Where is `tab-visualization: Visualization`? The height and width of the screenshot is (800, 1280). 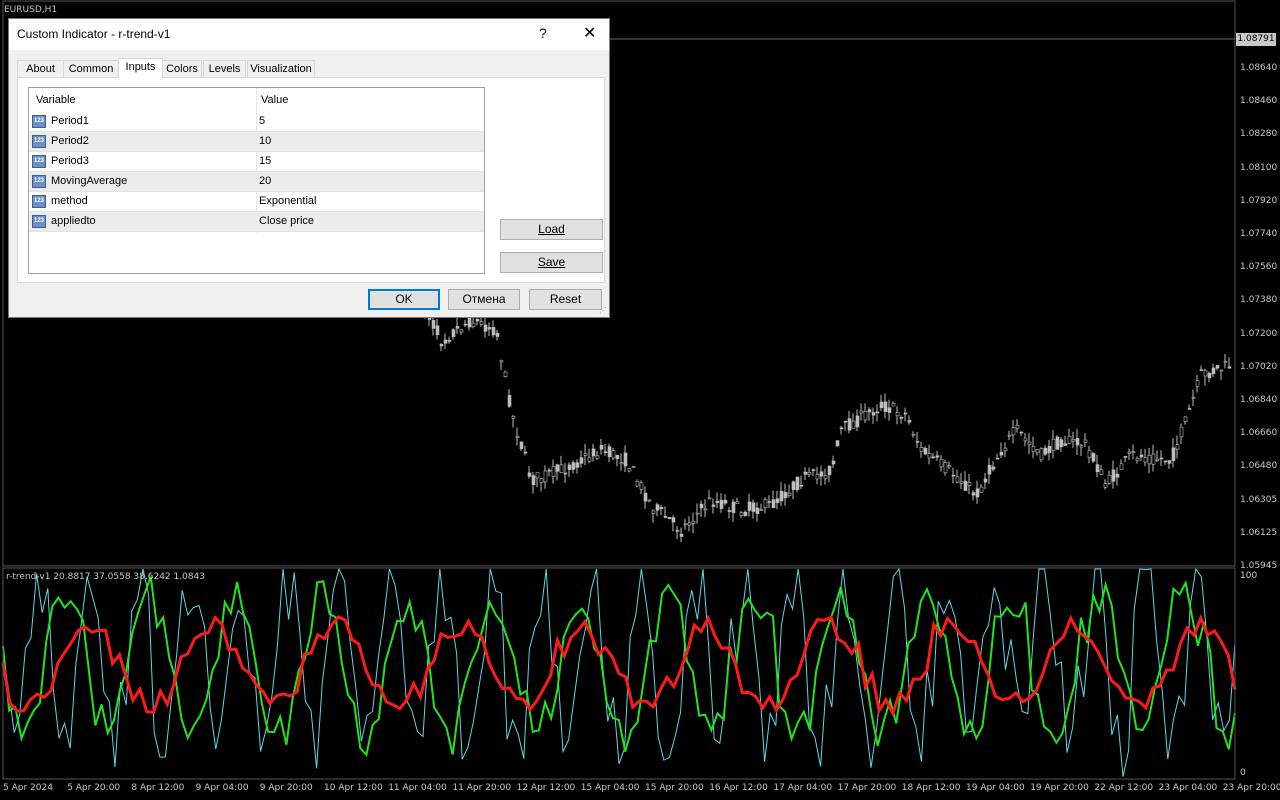 tab-visualization: Visualization is located at coordinates (281, 68).